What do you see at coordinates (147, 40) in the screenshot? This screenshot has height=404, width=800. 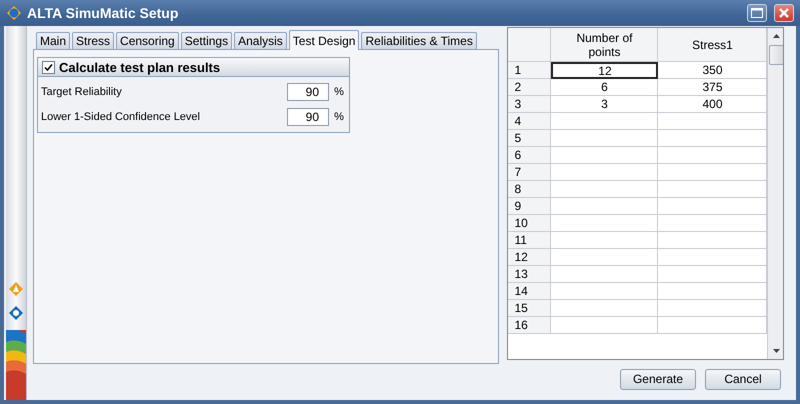 I see `tab: Censoring` at bounding box center [147, 40].